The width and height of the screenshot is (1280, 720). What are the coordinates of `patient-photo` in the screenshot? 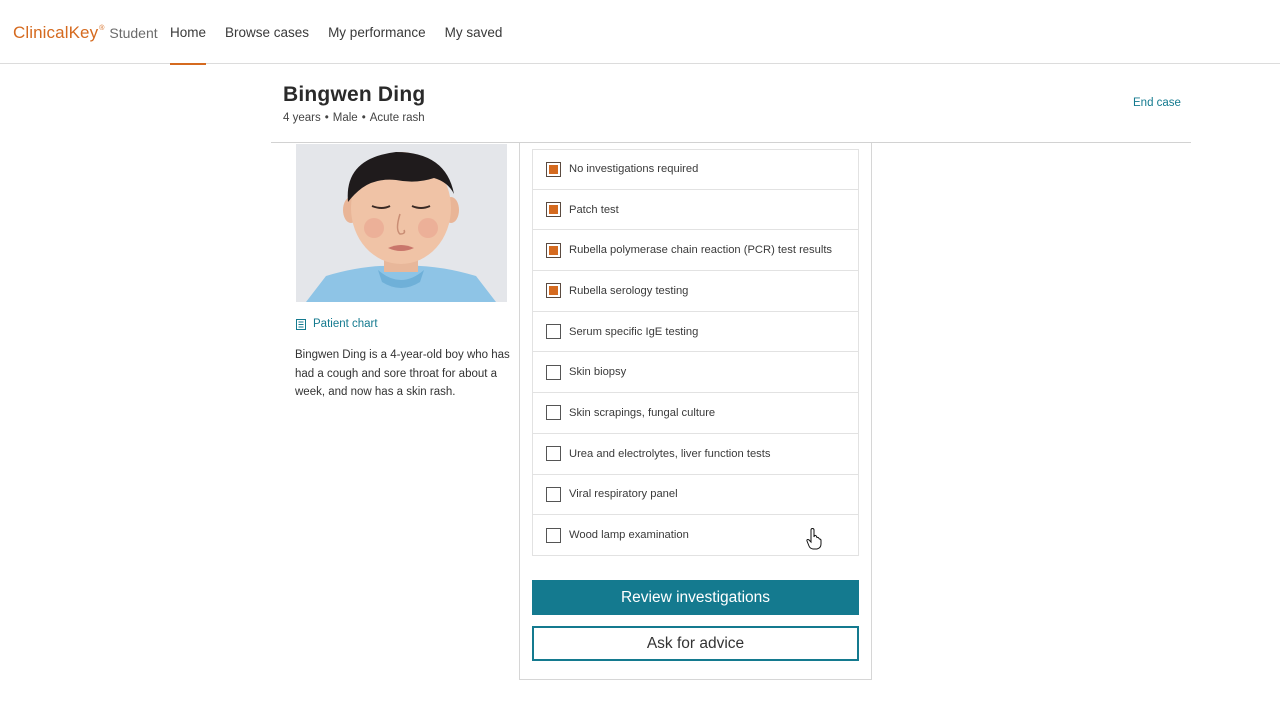 It's located at (401, 223).